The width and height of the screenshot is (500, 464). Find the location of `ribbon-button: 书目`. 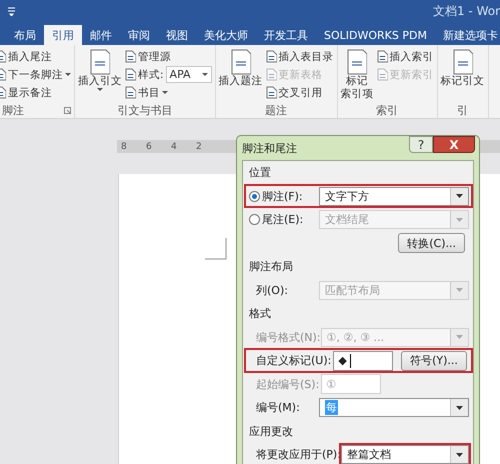

ribbon-button: 书目 is located at coordinates (168, 92).